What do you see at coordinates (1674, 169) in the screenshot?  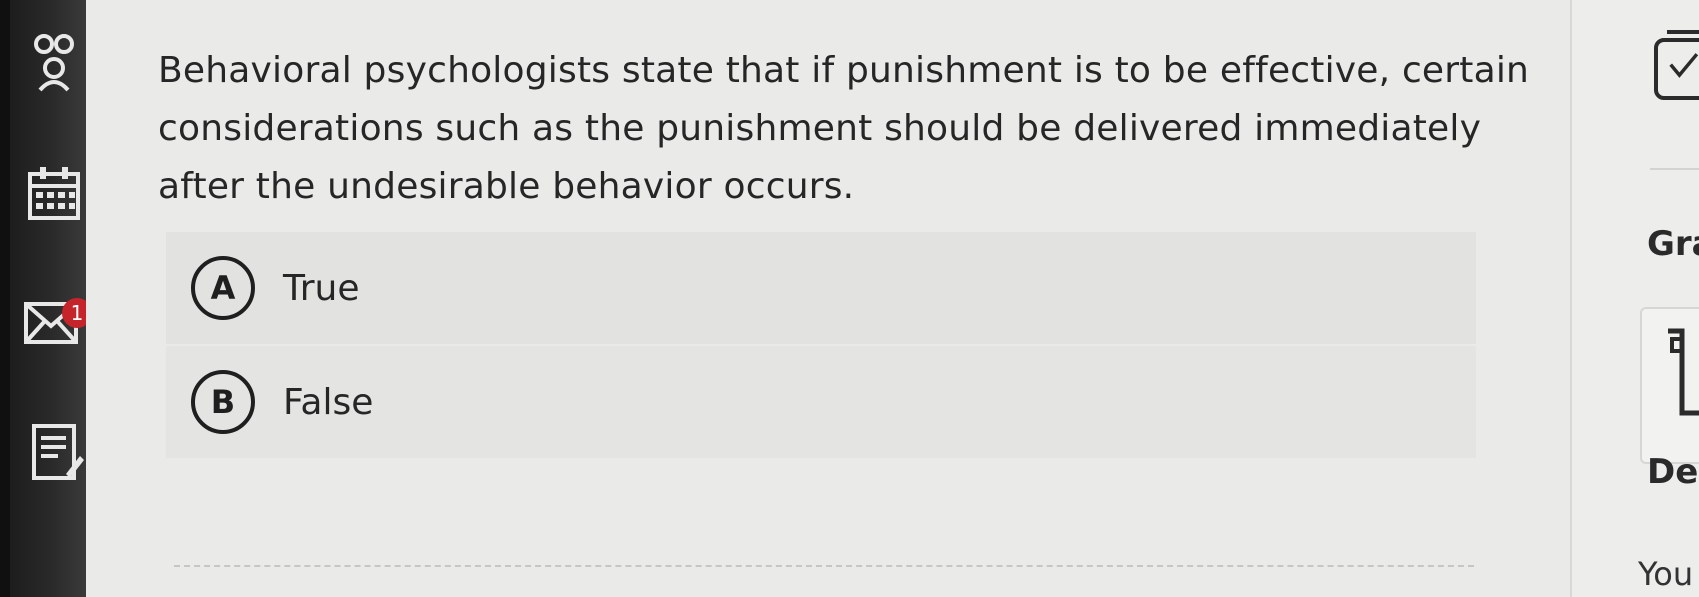 I see `right-divider` at bounding box center [1674, 169].